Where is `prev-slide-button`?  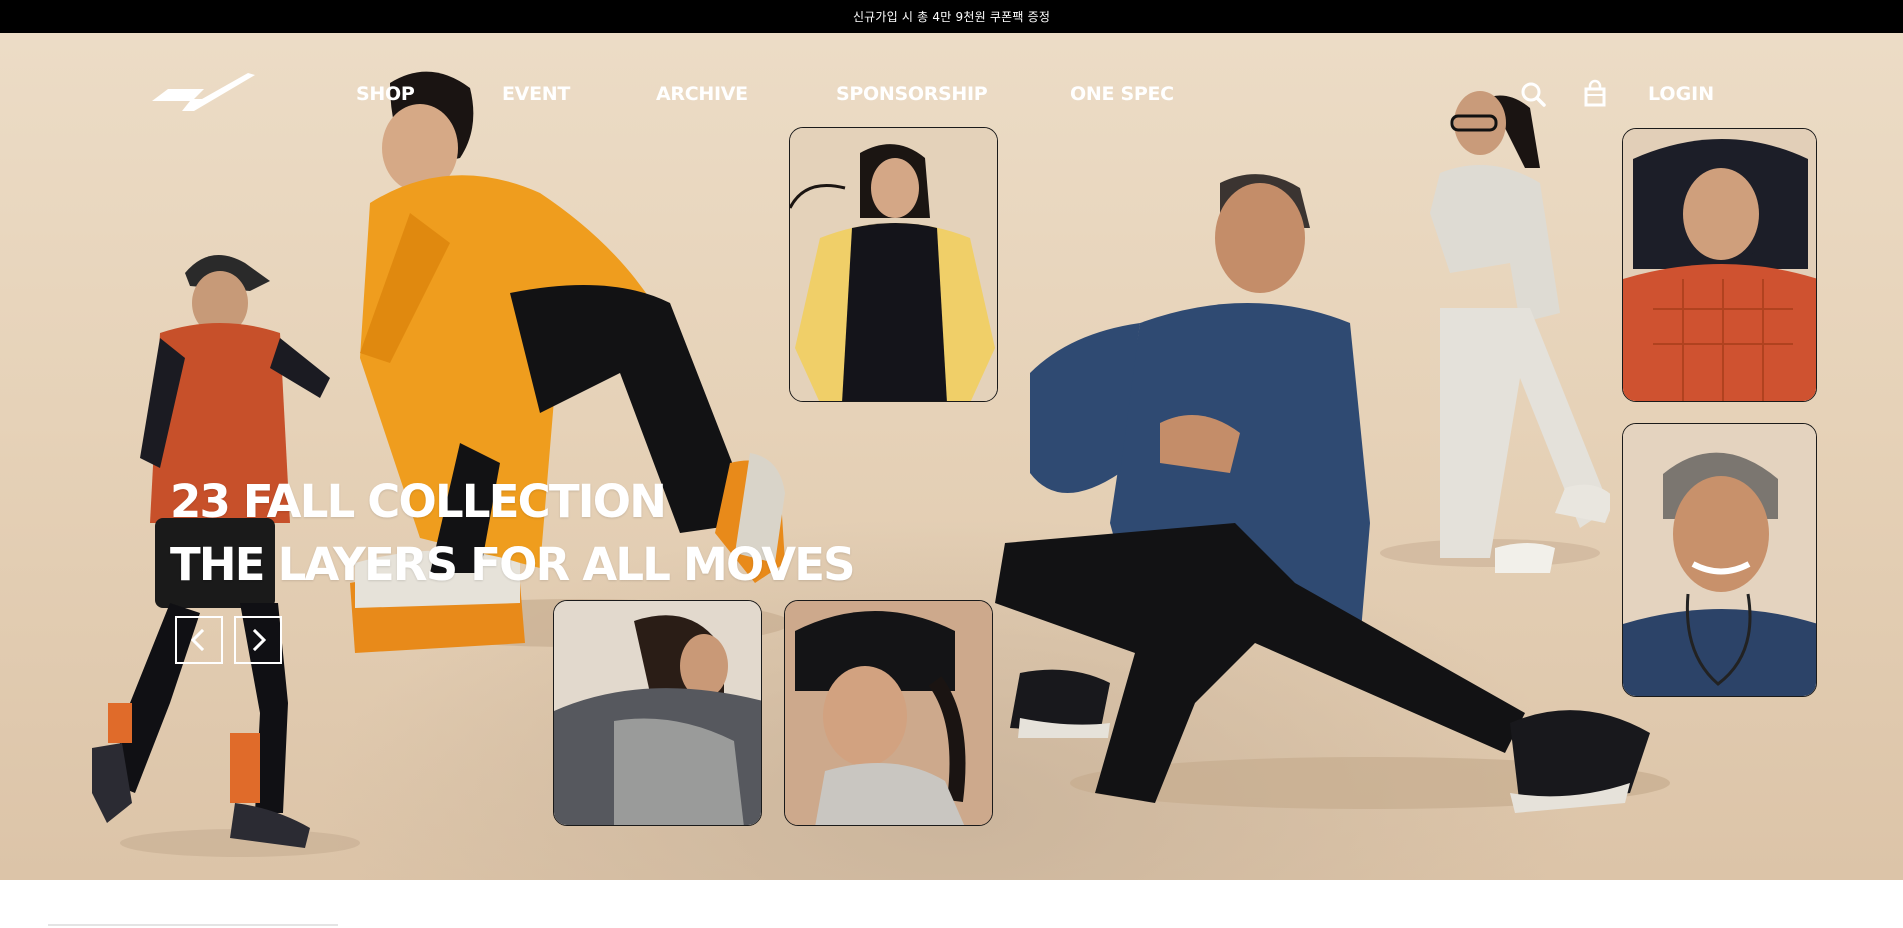
prev-slide-button is located at coordinates (199, 640).